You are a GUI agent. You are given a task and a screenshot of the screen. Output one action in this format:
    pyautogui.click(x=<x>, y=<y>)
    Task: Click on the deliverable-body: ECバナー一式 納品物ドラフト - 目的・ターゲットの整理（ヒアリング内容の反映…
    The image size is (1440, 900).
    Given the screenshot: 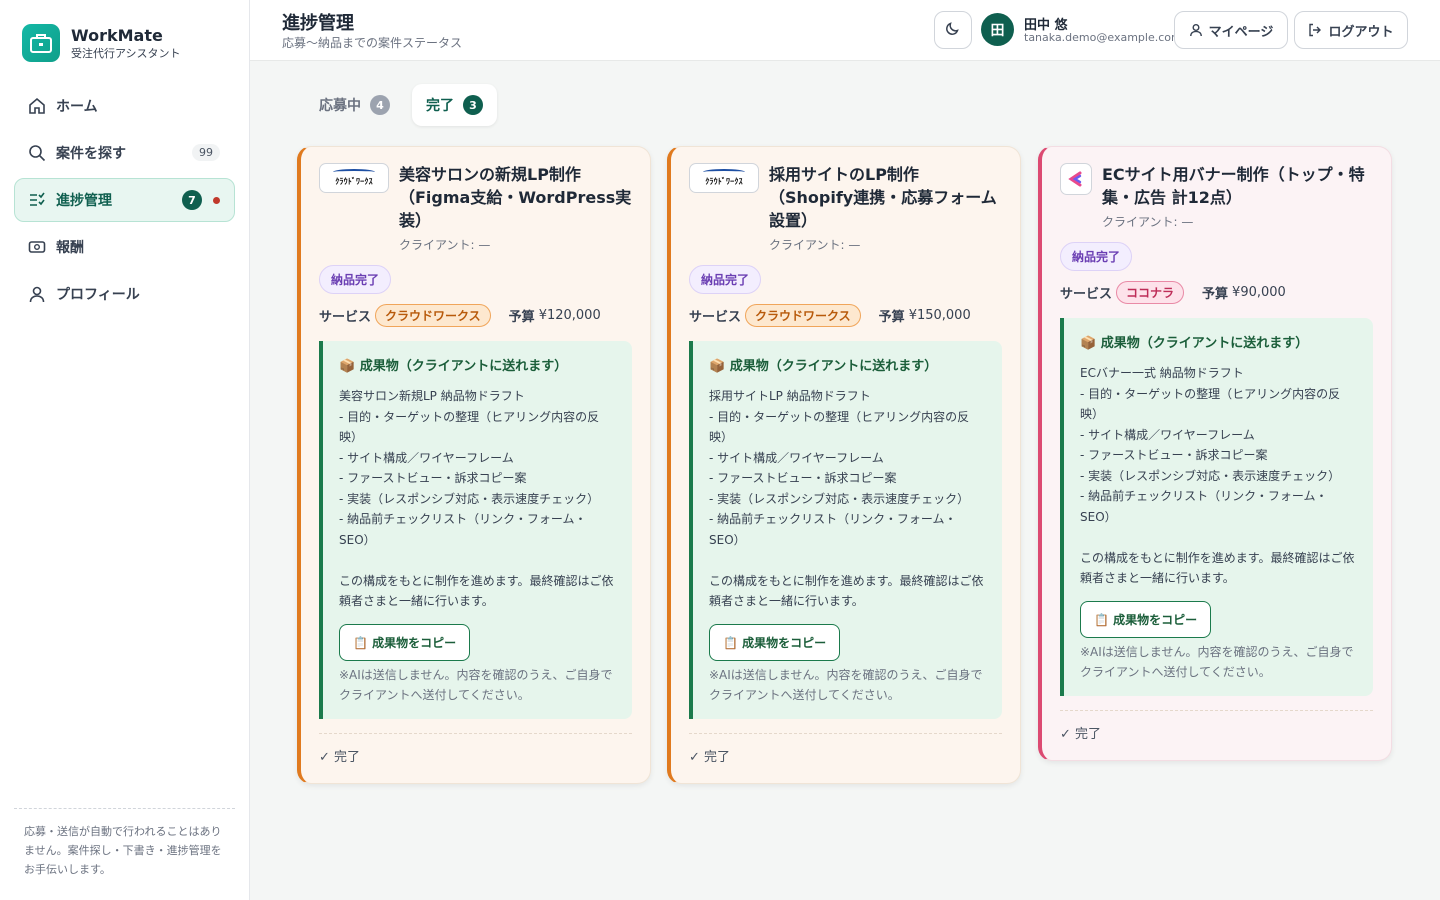 What is the action you would take?
    pyautogui.click(x=1217, y=475)
    